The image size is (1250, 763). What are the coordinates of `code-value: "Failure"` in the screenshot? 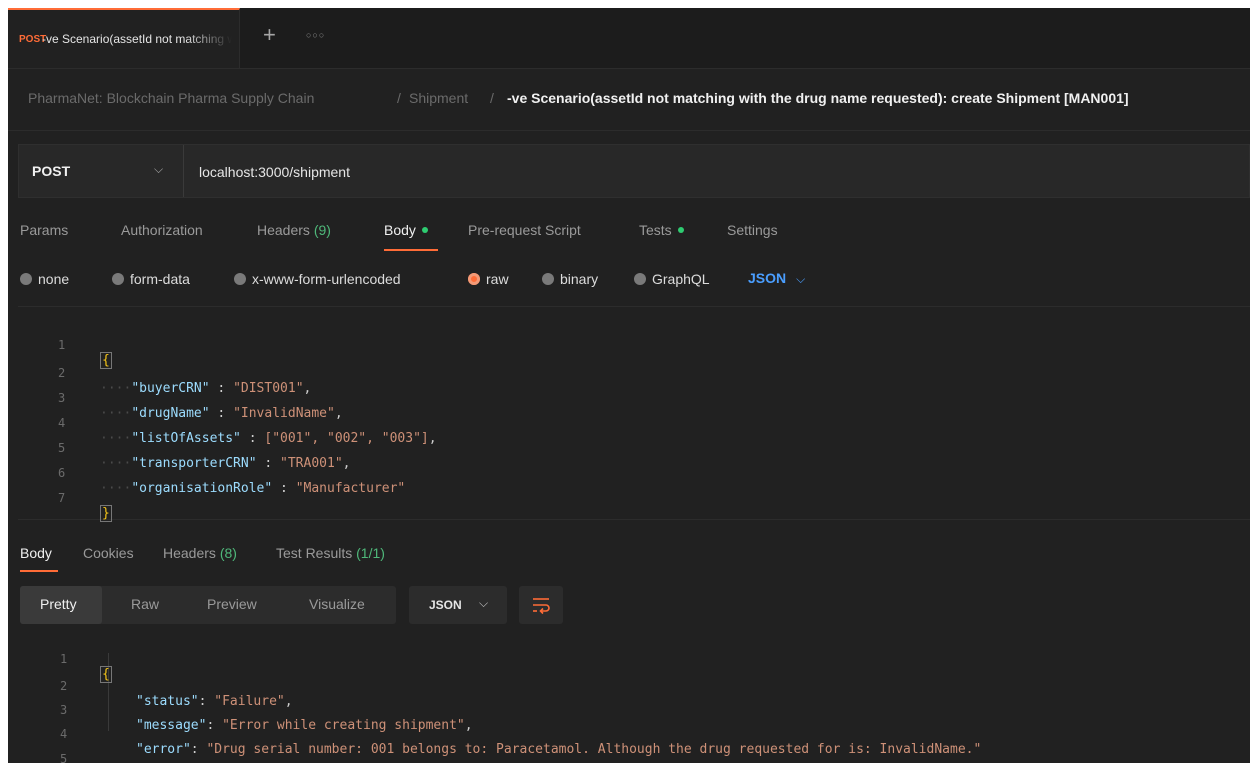 It's located at (249, 701).